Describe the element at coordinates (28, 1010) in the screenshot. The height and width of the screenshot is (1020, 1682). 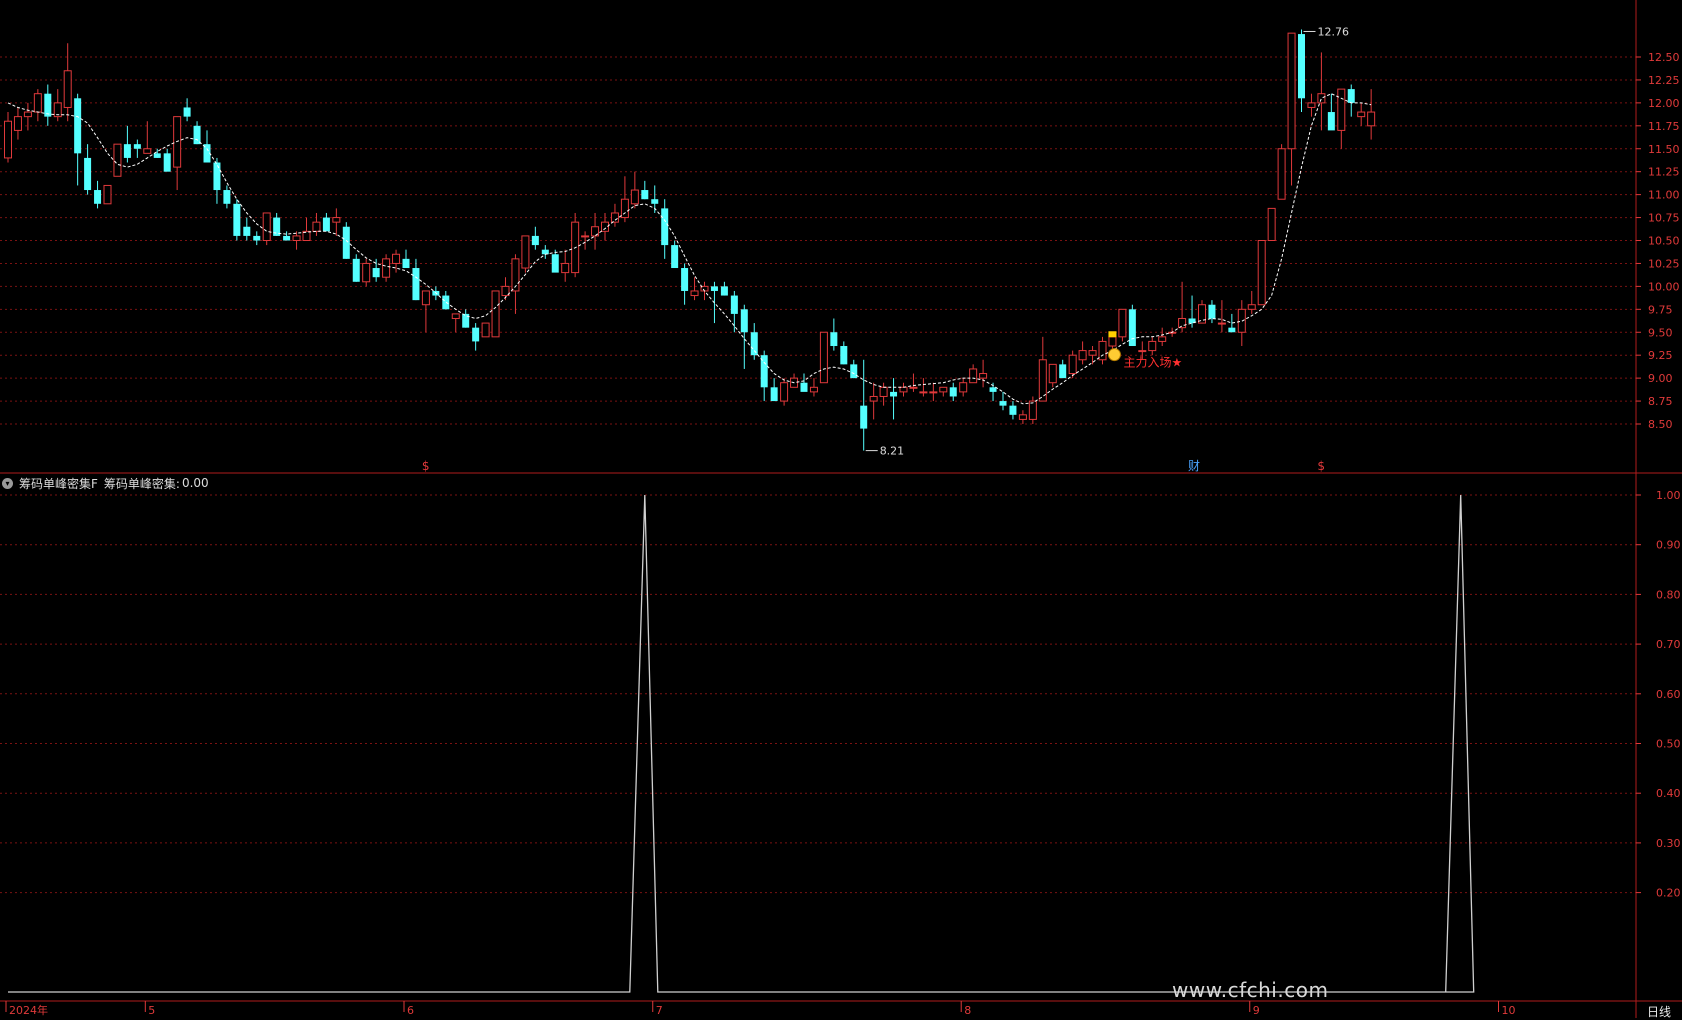
I see `date-tick-label: 2024年` at that location.